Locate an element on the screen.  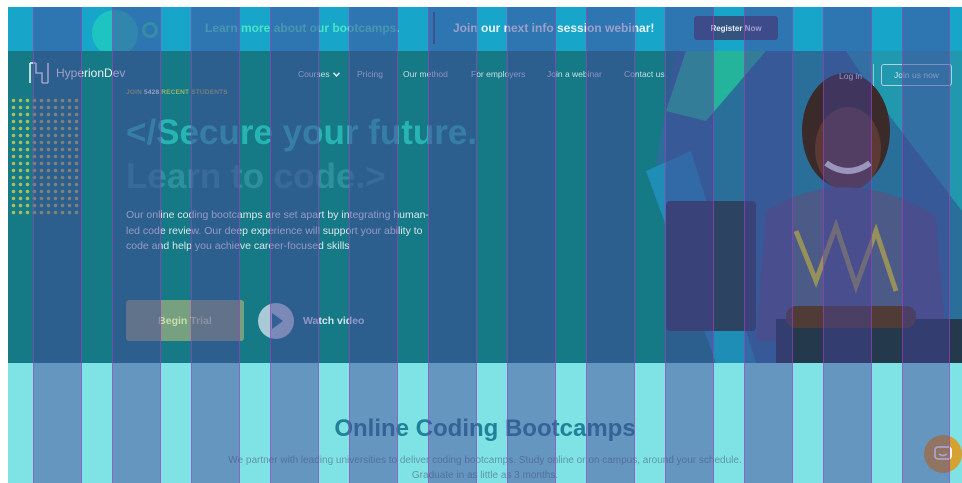
nav-courses: Courses is located at coordinates (319, 74).